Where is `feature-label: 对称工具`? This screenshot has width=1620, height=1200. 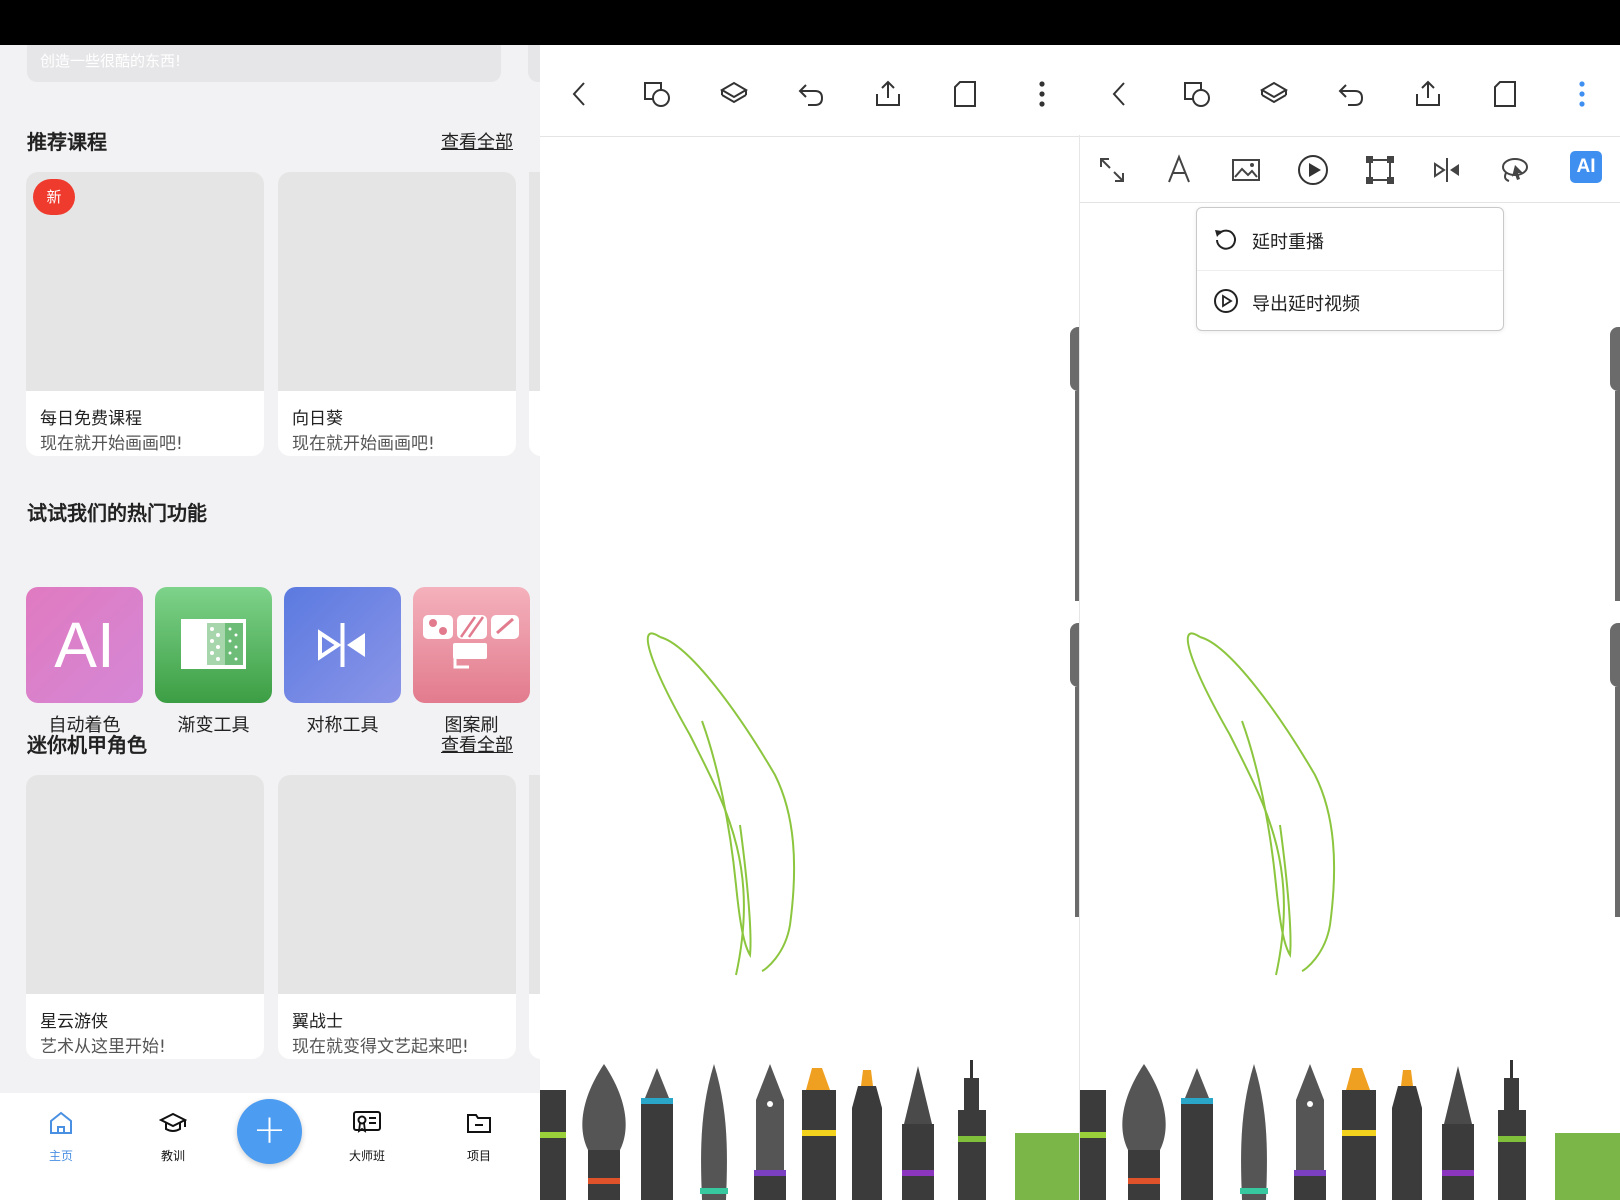 feature-label: 对称工具 is located at coordinates (342, 725).